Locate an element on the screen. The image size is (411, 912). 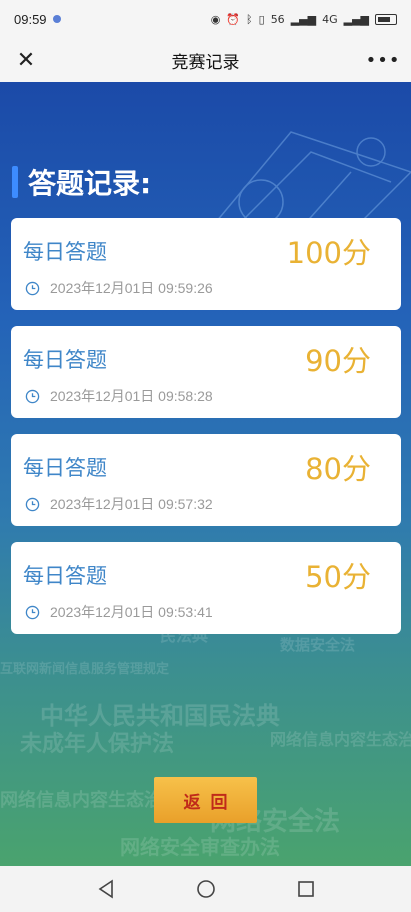
record-score: 100分 is located at coordinates (328, 253).